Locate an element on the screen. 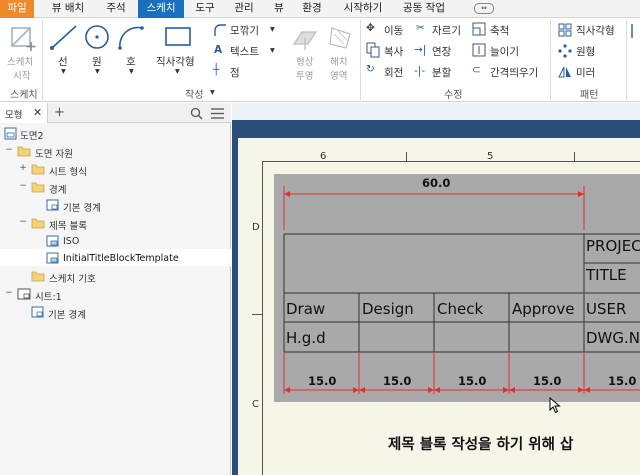 The image size is (640, 475). mirror-tool-label: 미러 is located at coordinates (585, 72).